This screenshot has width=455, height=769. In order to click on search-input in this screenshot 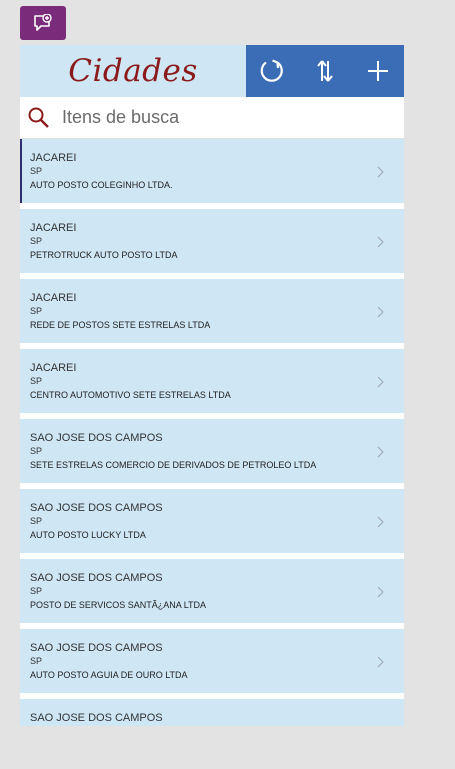, I will do `click(212, 117)`.